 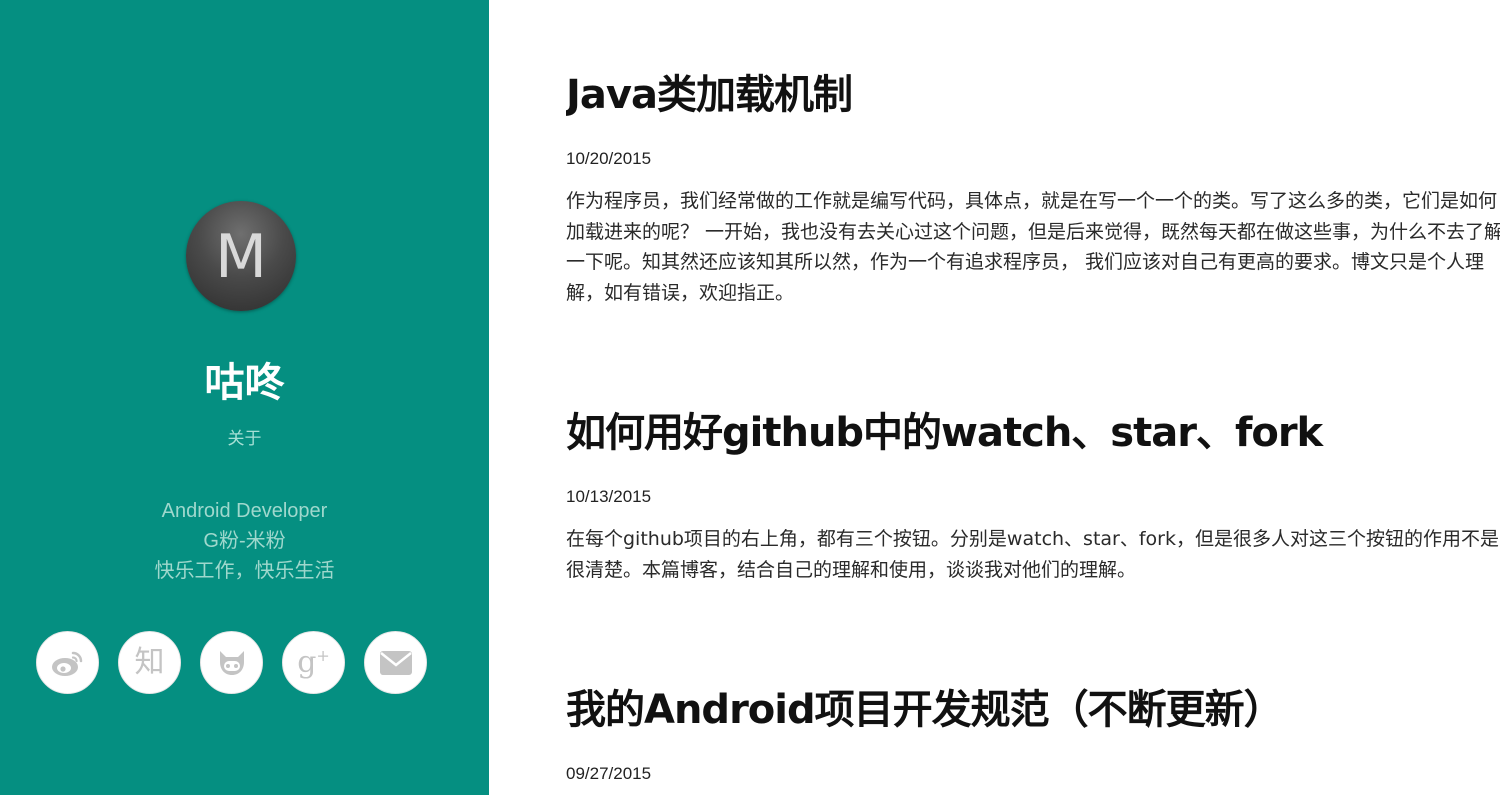 I want to click on mail-button, so click(x=395, y=662).